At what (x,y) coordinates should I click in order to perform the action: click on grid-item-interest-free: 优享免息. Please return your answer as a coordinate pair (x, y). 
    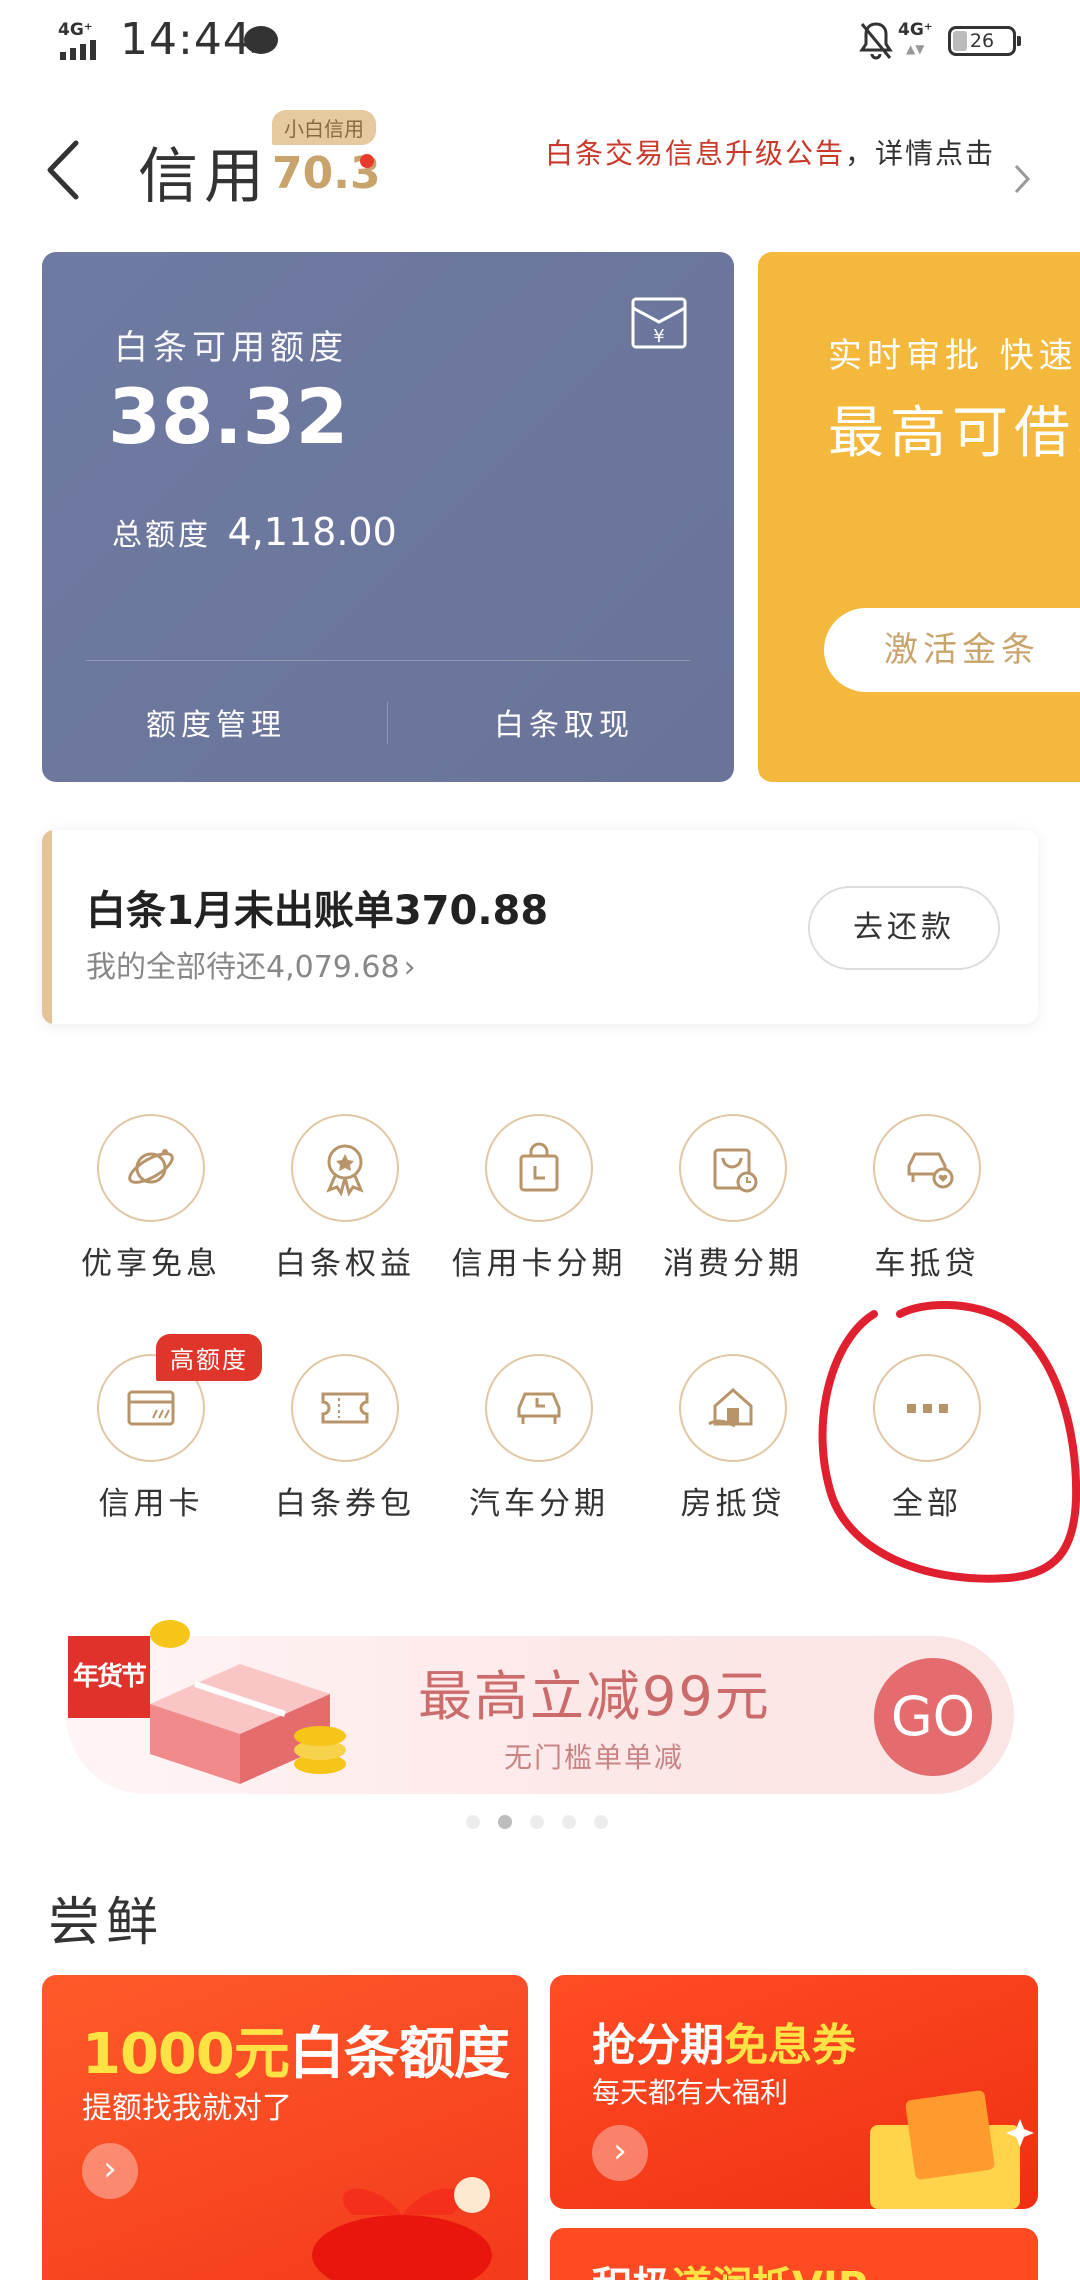
    Looking at the image, I should click on (151, 1198).